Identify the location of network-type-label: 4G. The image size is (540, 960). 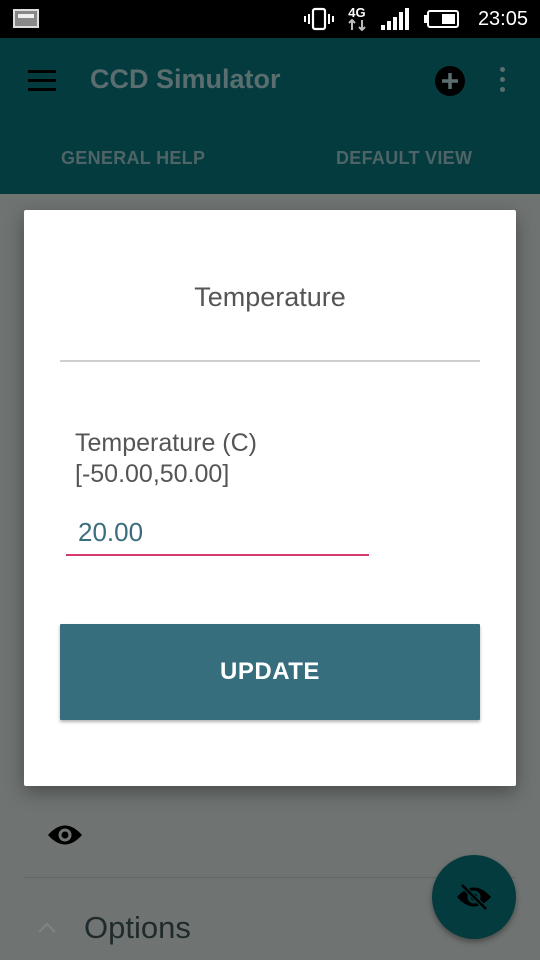
(357, 12).